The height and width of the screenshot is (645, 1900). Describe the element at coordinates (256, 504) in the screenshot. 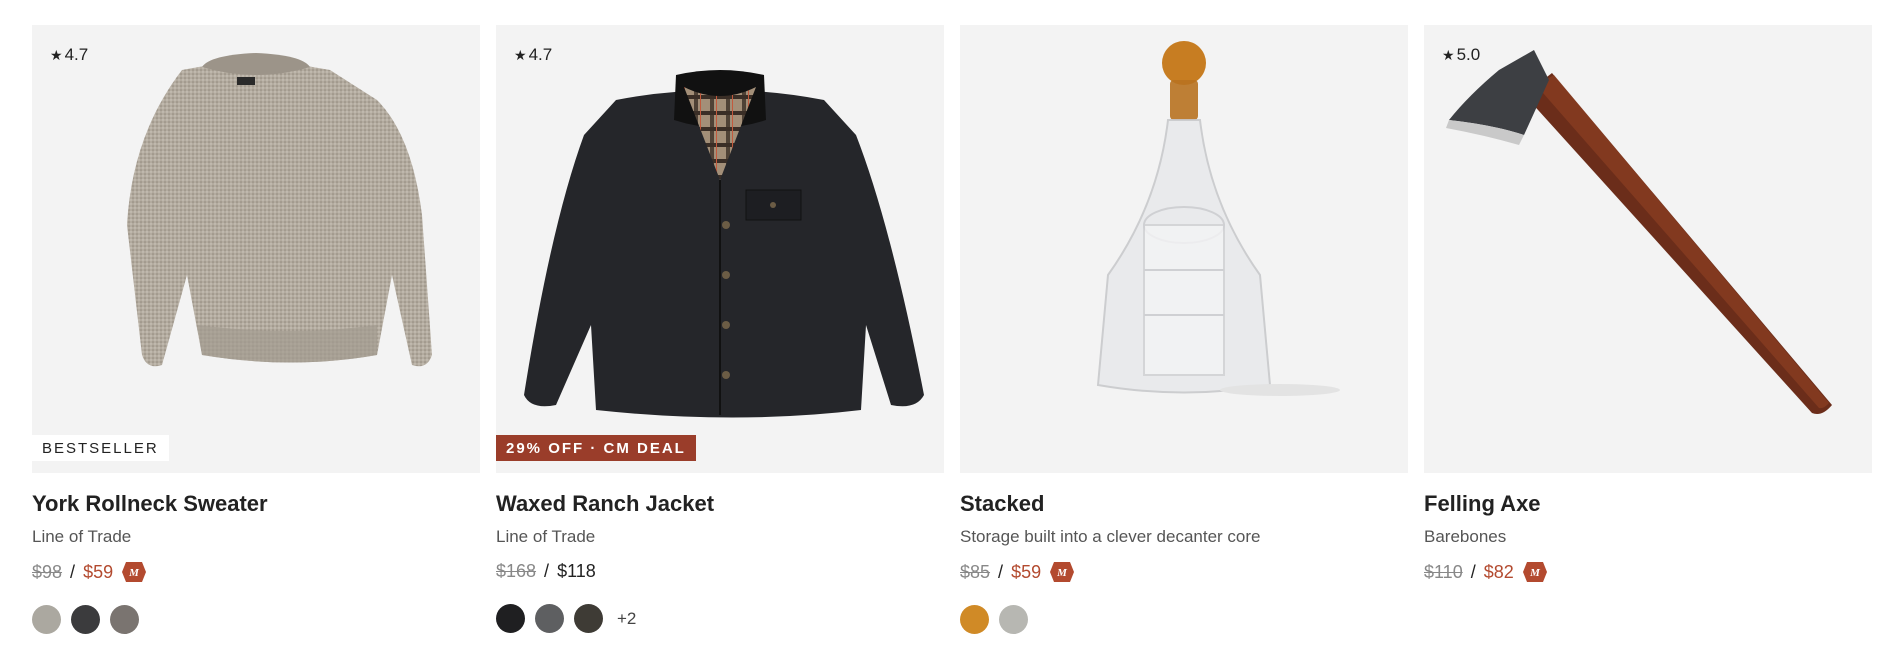

I see `product-title: York Rollneck Sweater` at that location.